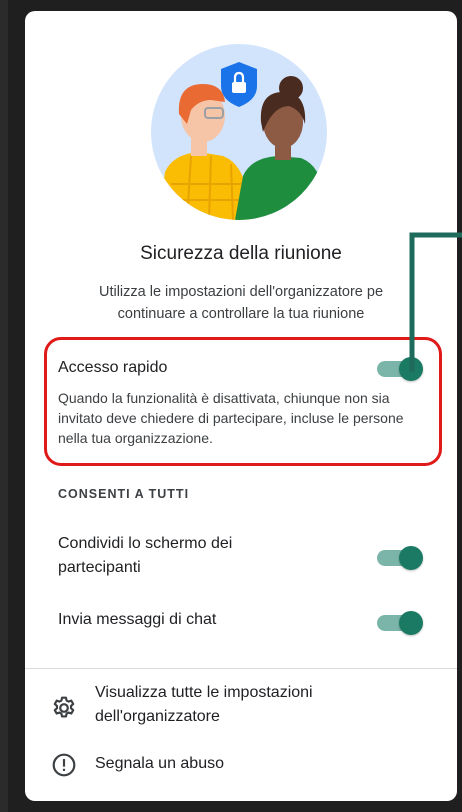  I want to click on quick-access-label: Accesso rapido, so click(113, 367).